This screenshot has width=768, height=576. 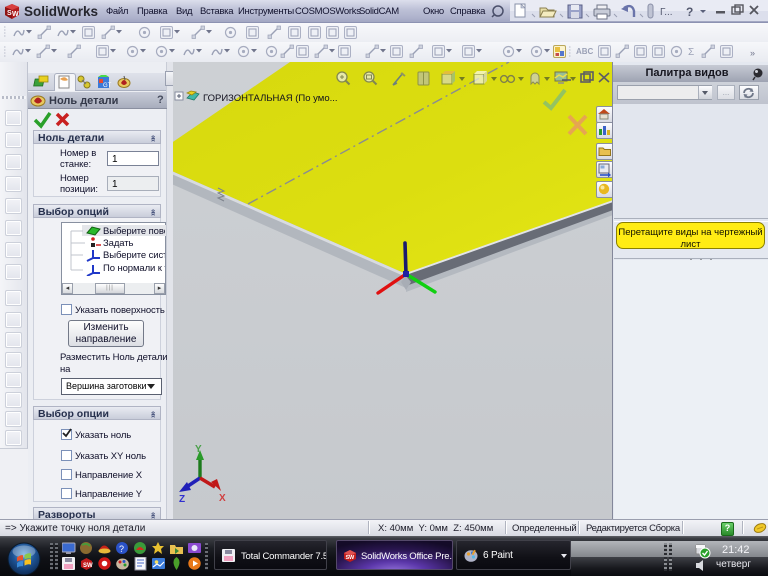 I want to click on svg-text: Y, so click(x=198, y=449).